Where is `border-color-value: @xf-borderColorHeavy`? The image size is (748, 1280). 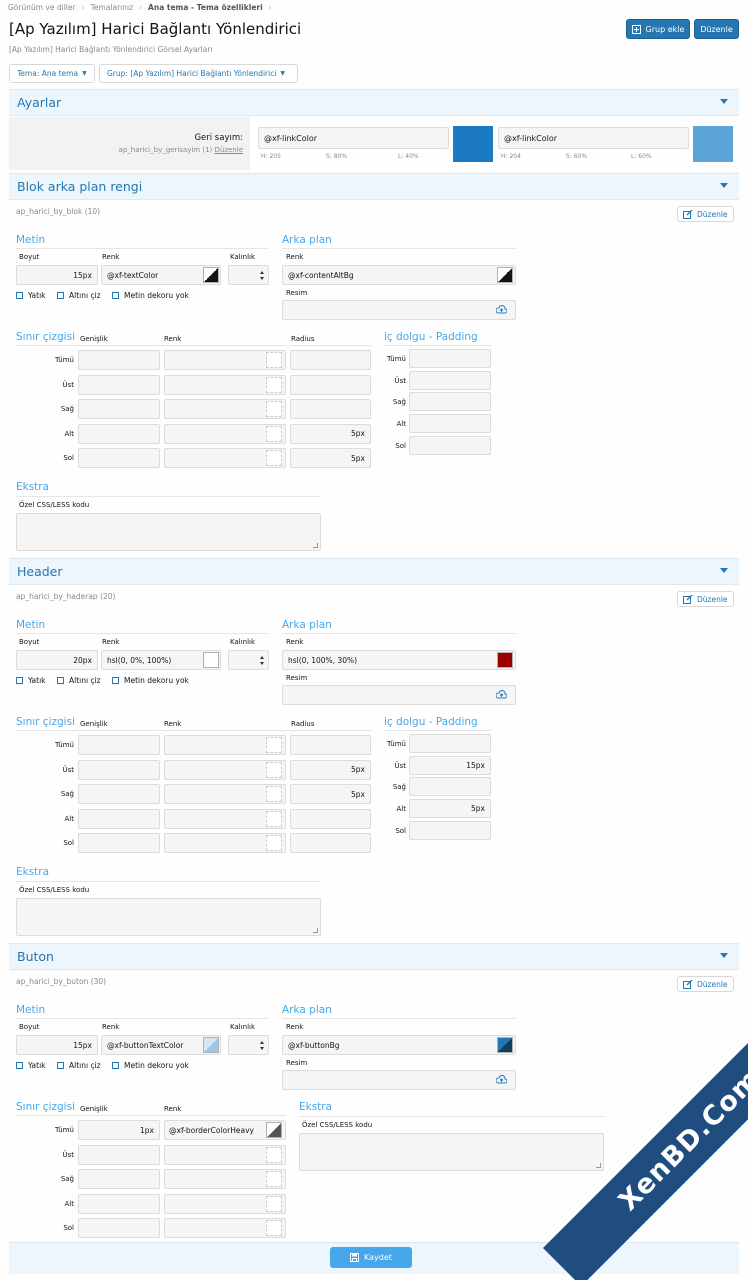
border-color-value: @xf-borderColorHeavy is located at coordinates (215, 1130).